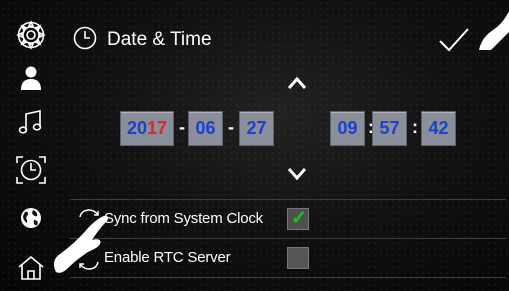  I want to click on sync-system-clock-label: Sync from System Clock, so click(183, 218).